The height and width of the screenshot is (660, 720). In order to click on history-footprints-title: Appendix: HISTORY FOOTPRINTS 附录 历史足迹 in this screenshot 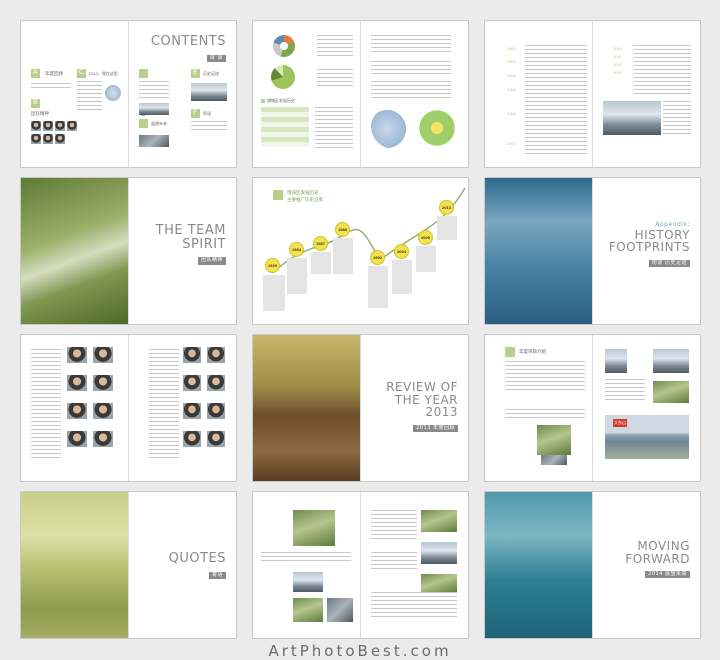, I will do `click(649, 244)`.